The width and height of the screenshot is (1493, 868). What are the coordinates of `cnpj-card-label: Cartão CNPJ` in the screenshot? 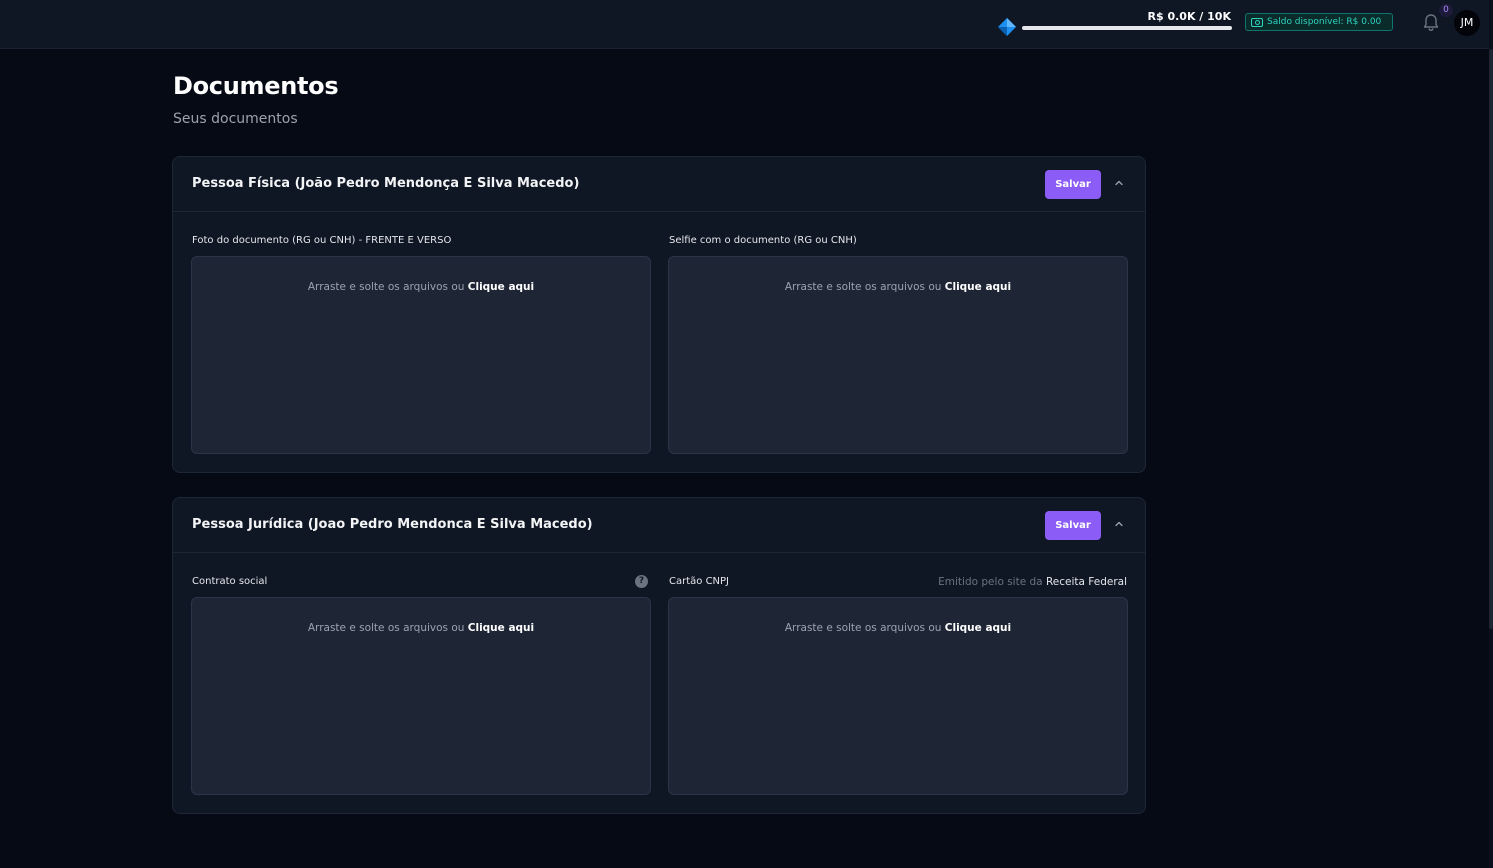 It's located at (699, 581).